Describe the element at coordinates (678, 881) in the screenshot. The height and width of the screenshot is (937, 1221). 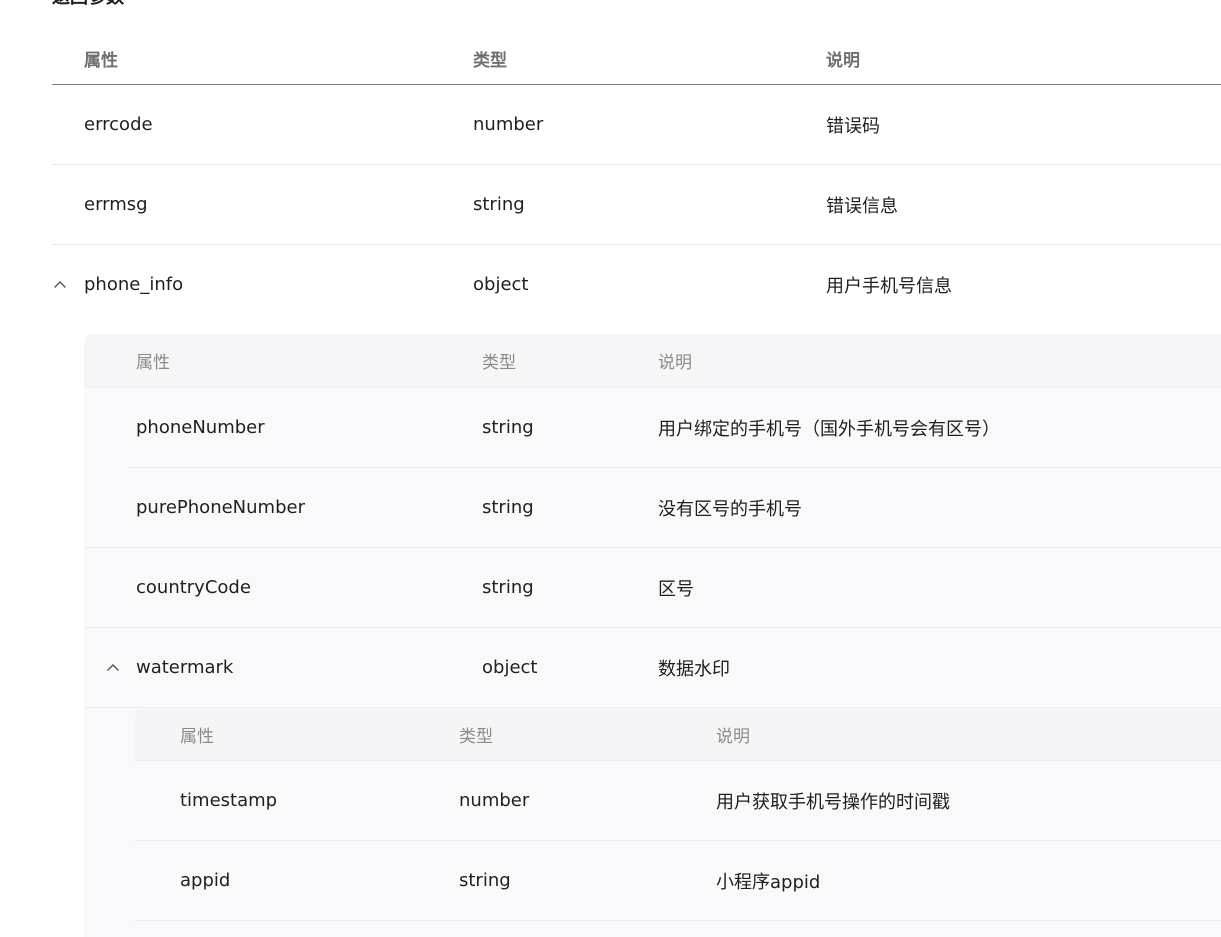
I see `table-row: appid string 小程序appid` at that location.